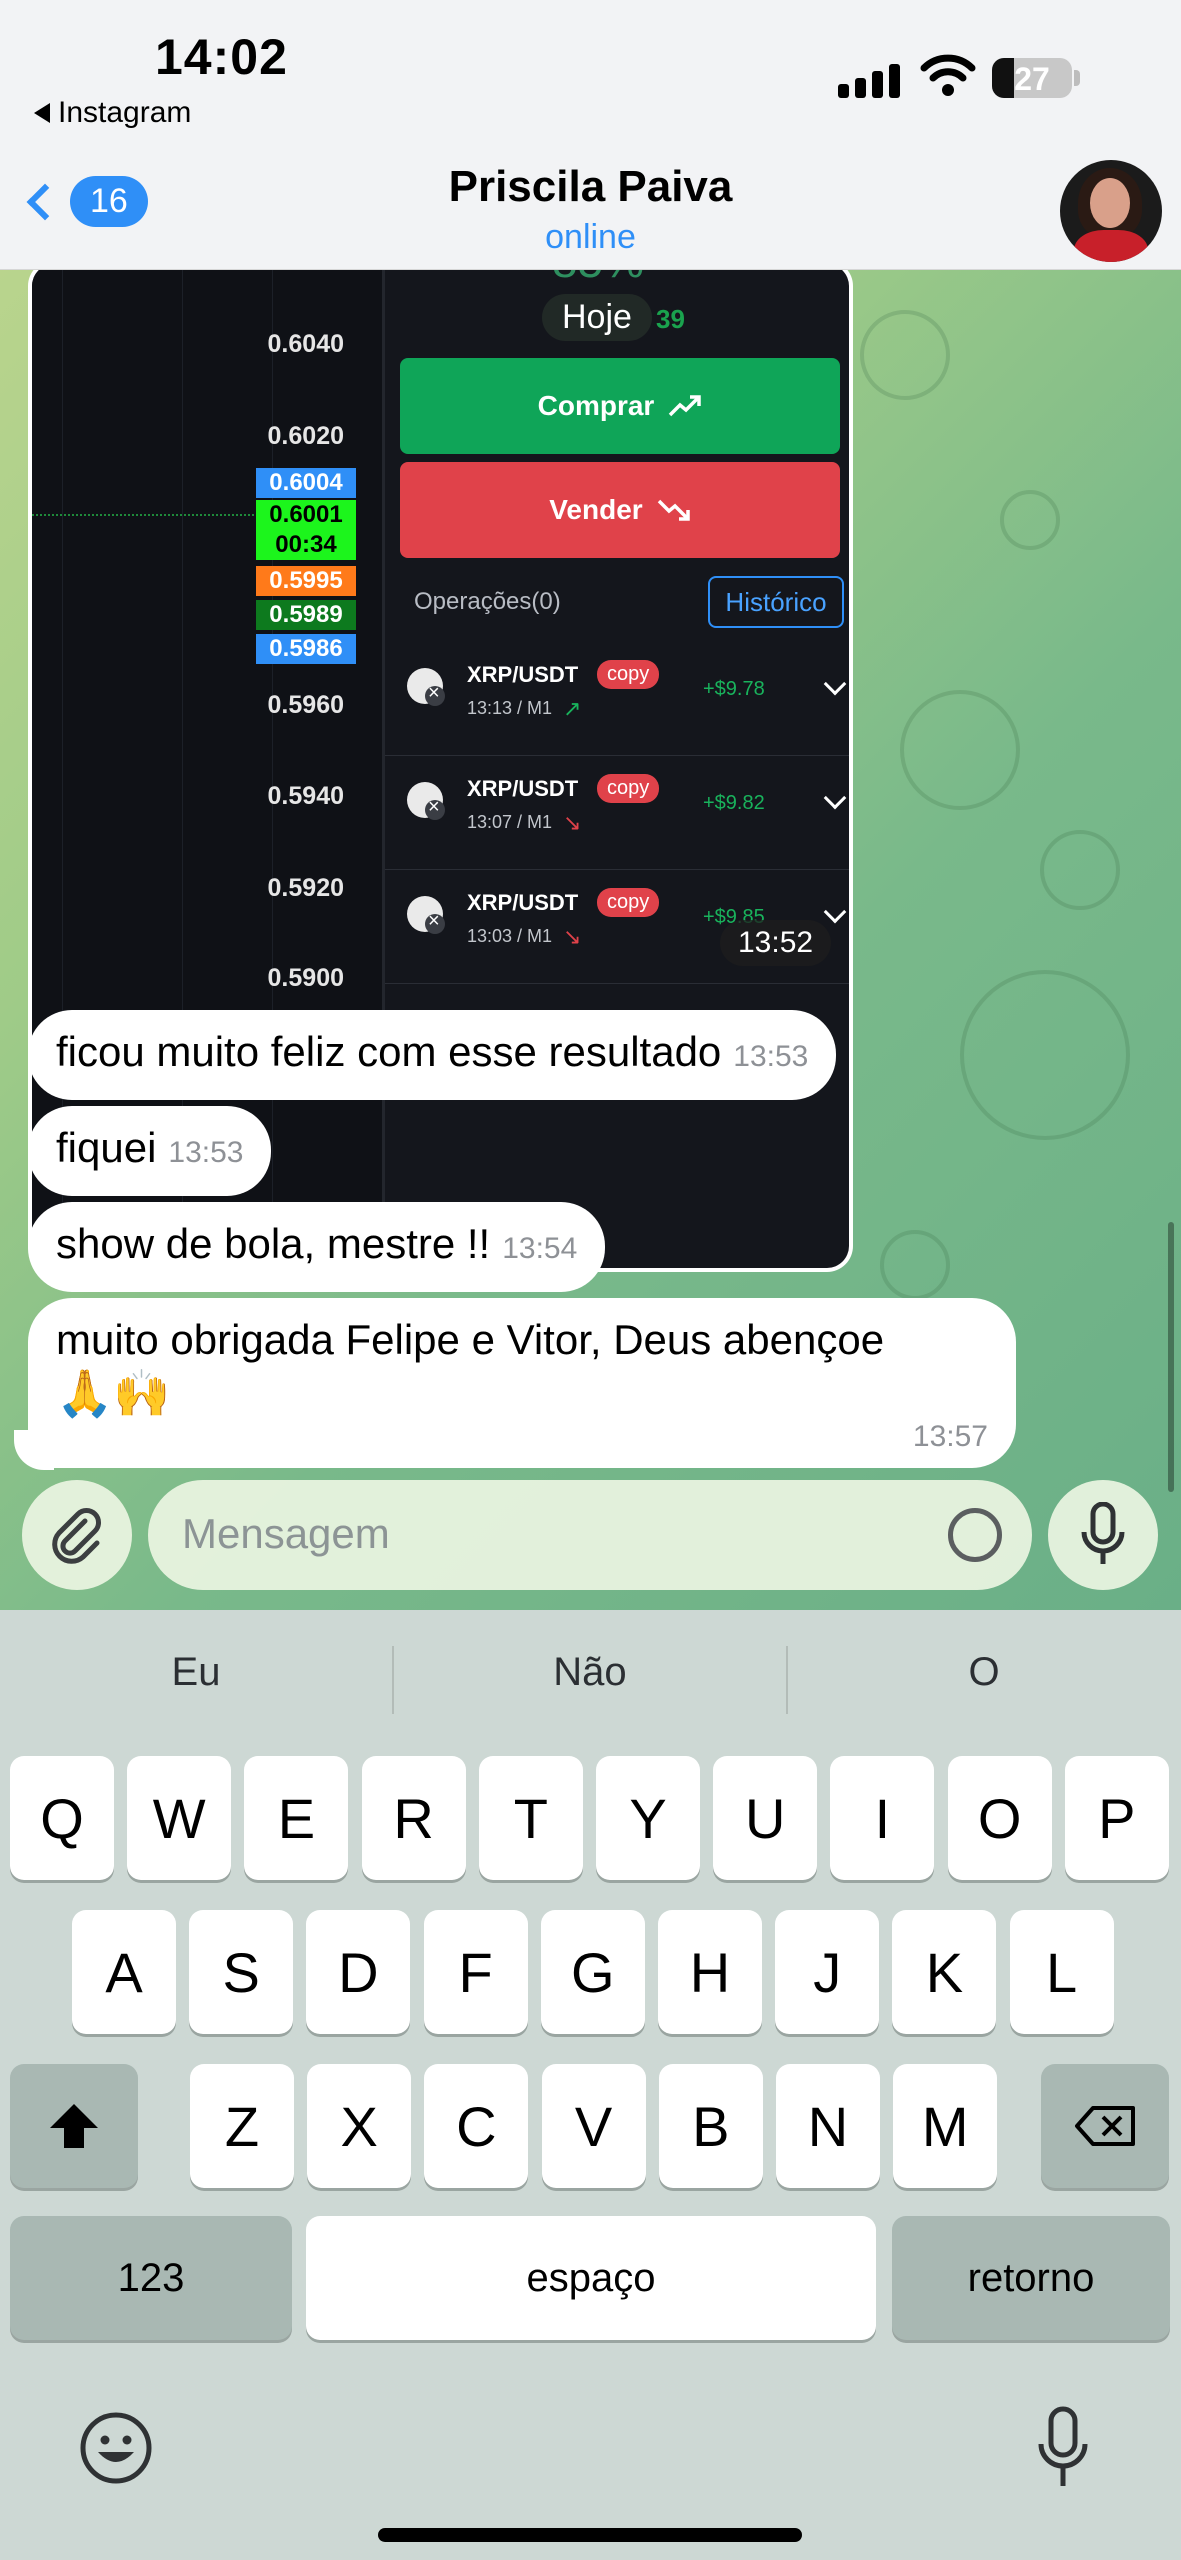 The width and height of the screenshot is (1181, 2560). Describe the element at coordinates (596, 509) in the screenshot. I see `sell-label: Vender` at that location.